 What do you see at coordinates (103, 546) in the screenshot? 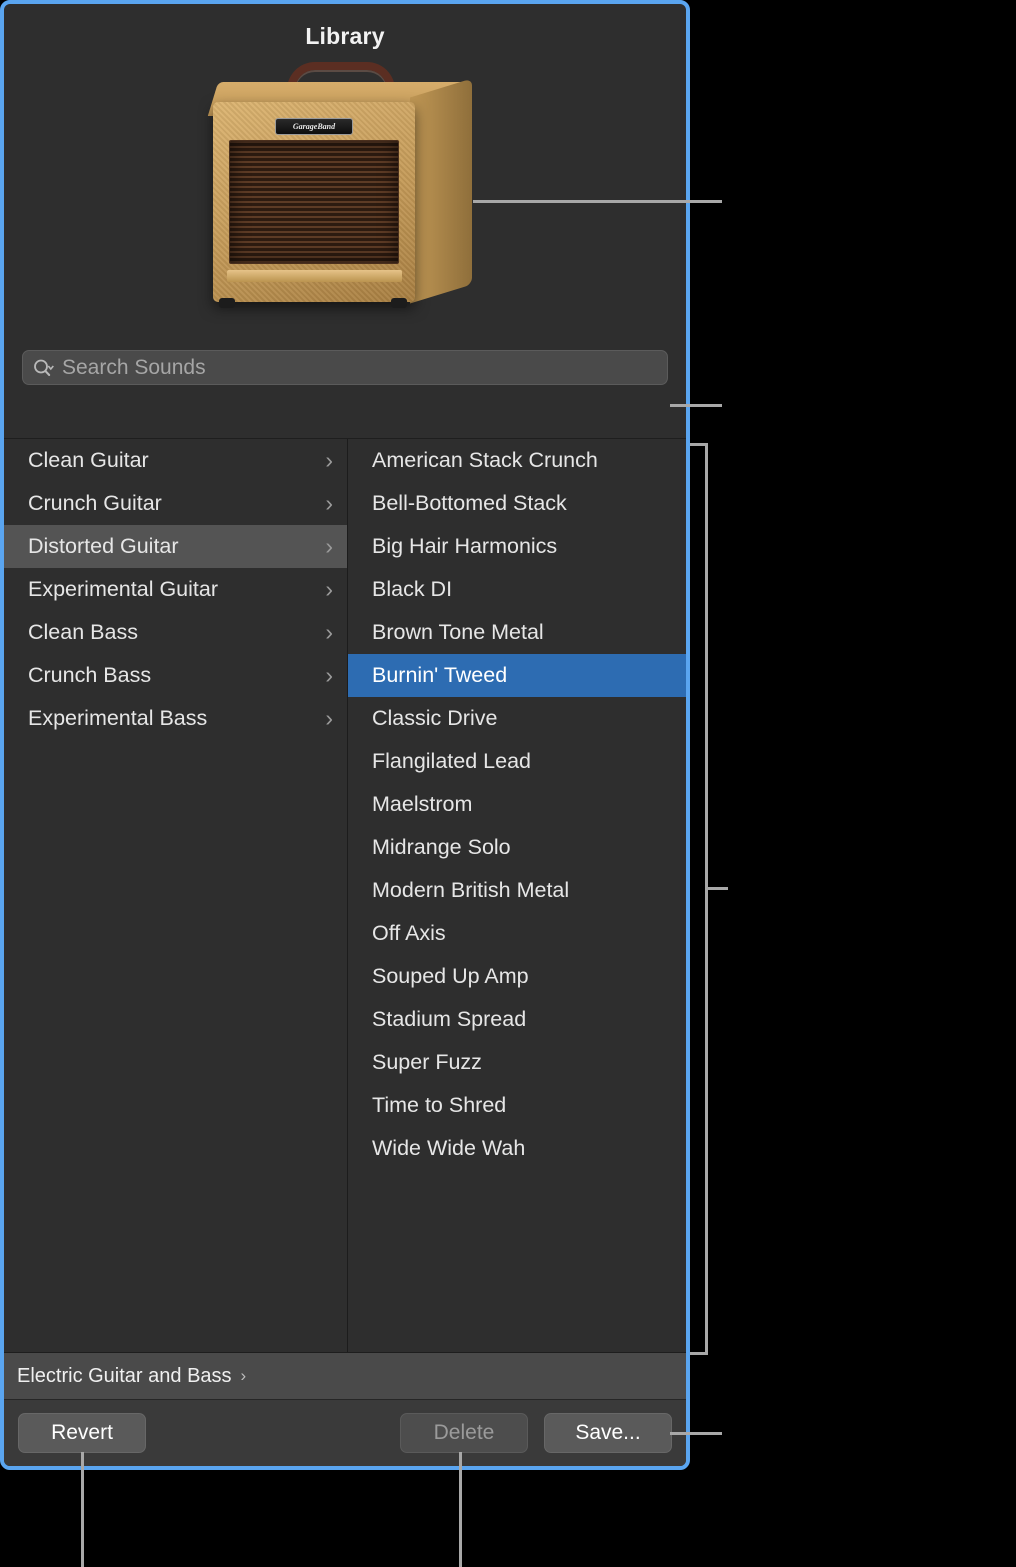
I see `category-label: Distorted Guitar` at bounding box center [103, 546].